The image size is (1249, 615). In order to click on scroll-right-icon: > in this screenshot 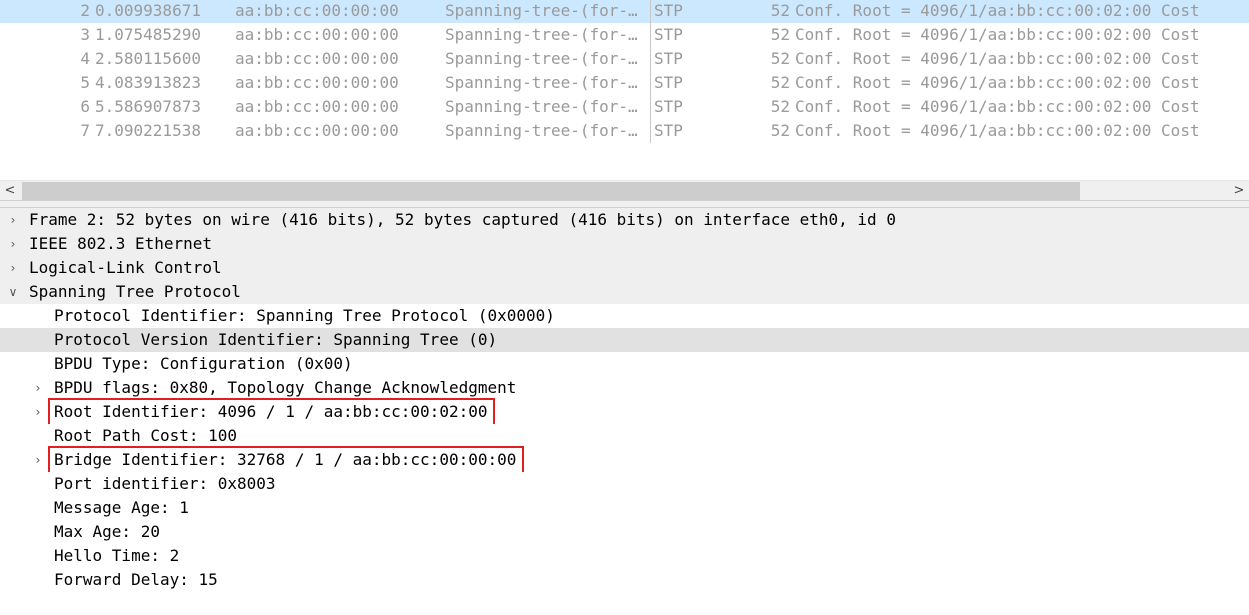, I will do `click(1239, 191)`.